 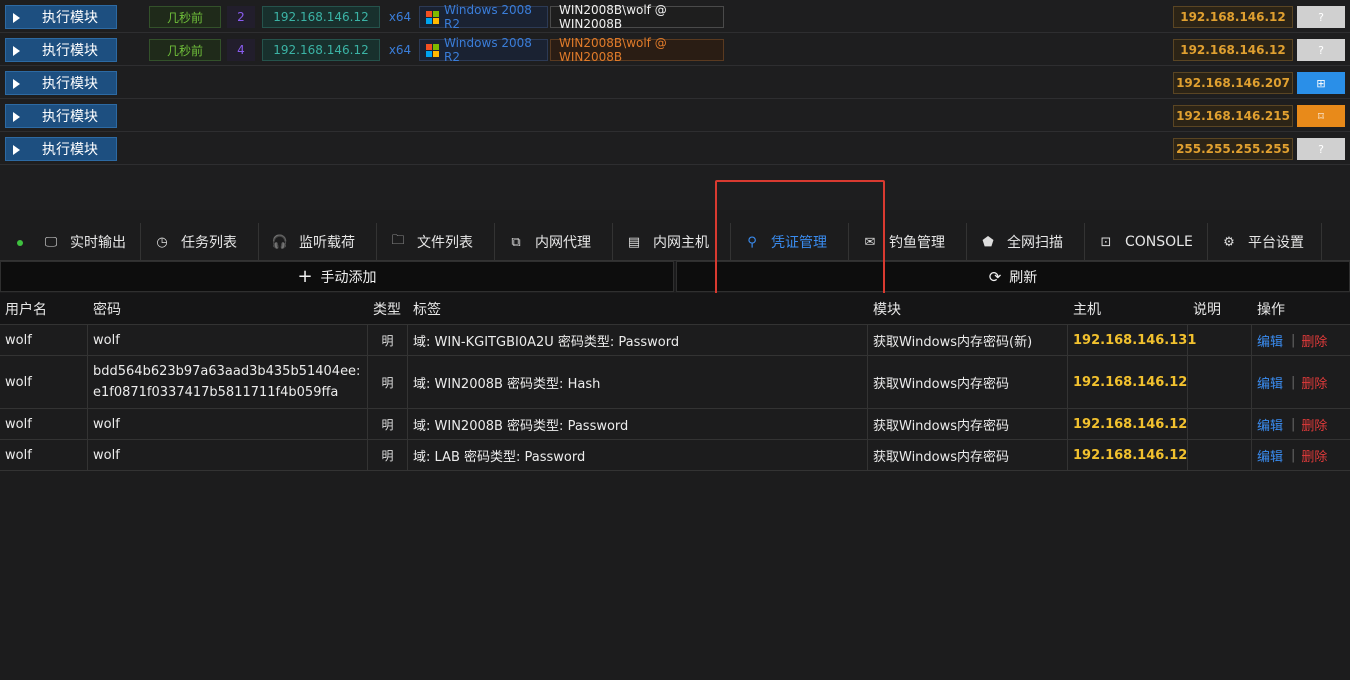 I want to click on tab-console: ⊡ CONSOLE, so click(x=1146, y=242).